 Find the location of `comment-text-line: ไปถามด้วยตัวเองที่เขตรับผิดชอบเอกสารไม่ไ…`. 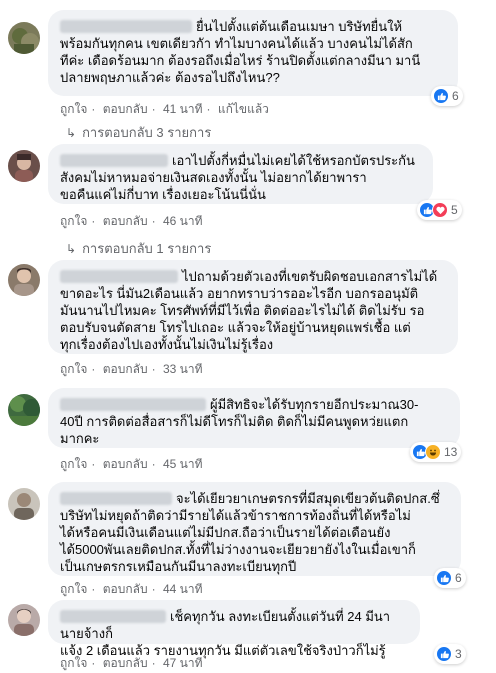

comment-text-line: ไปถามด้วยตัวเองที่เขตรับผิดชอบเอกสารไม่ไ… is located at coordinates (310, 276).